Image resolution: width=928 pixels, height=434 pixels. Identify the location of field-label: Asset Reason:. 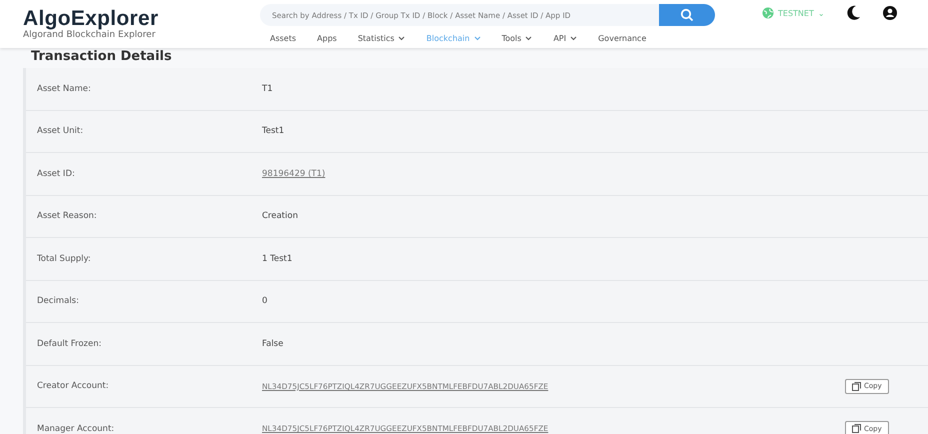
(67, 216).